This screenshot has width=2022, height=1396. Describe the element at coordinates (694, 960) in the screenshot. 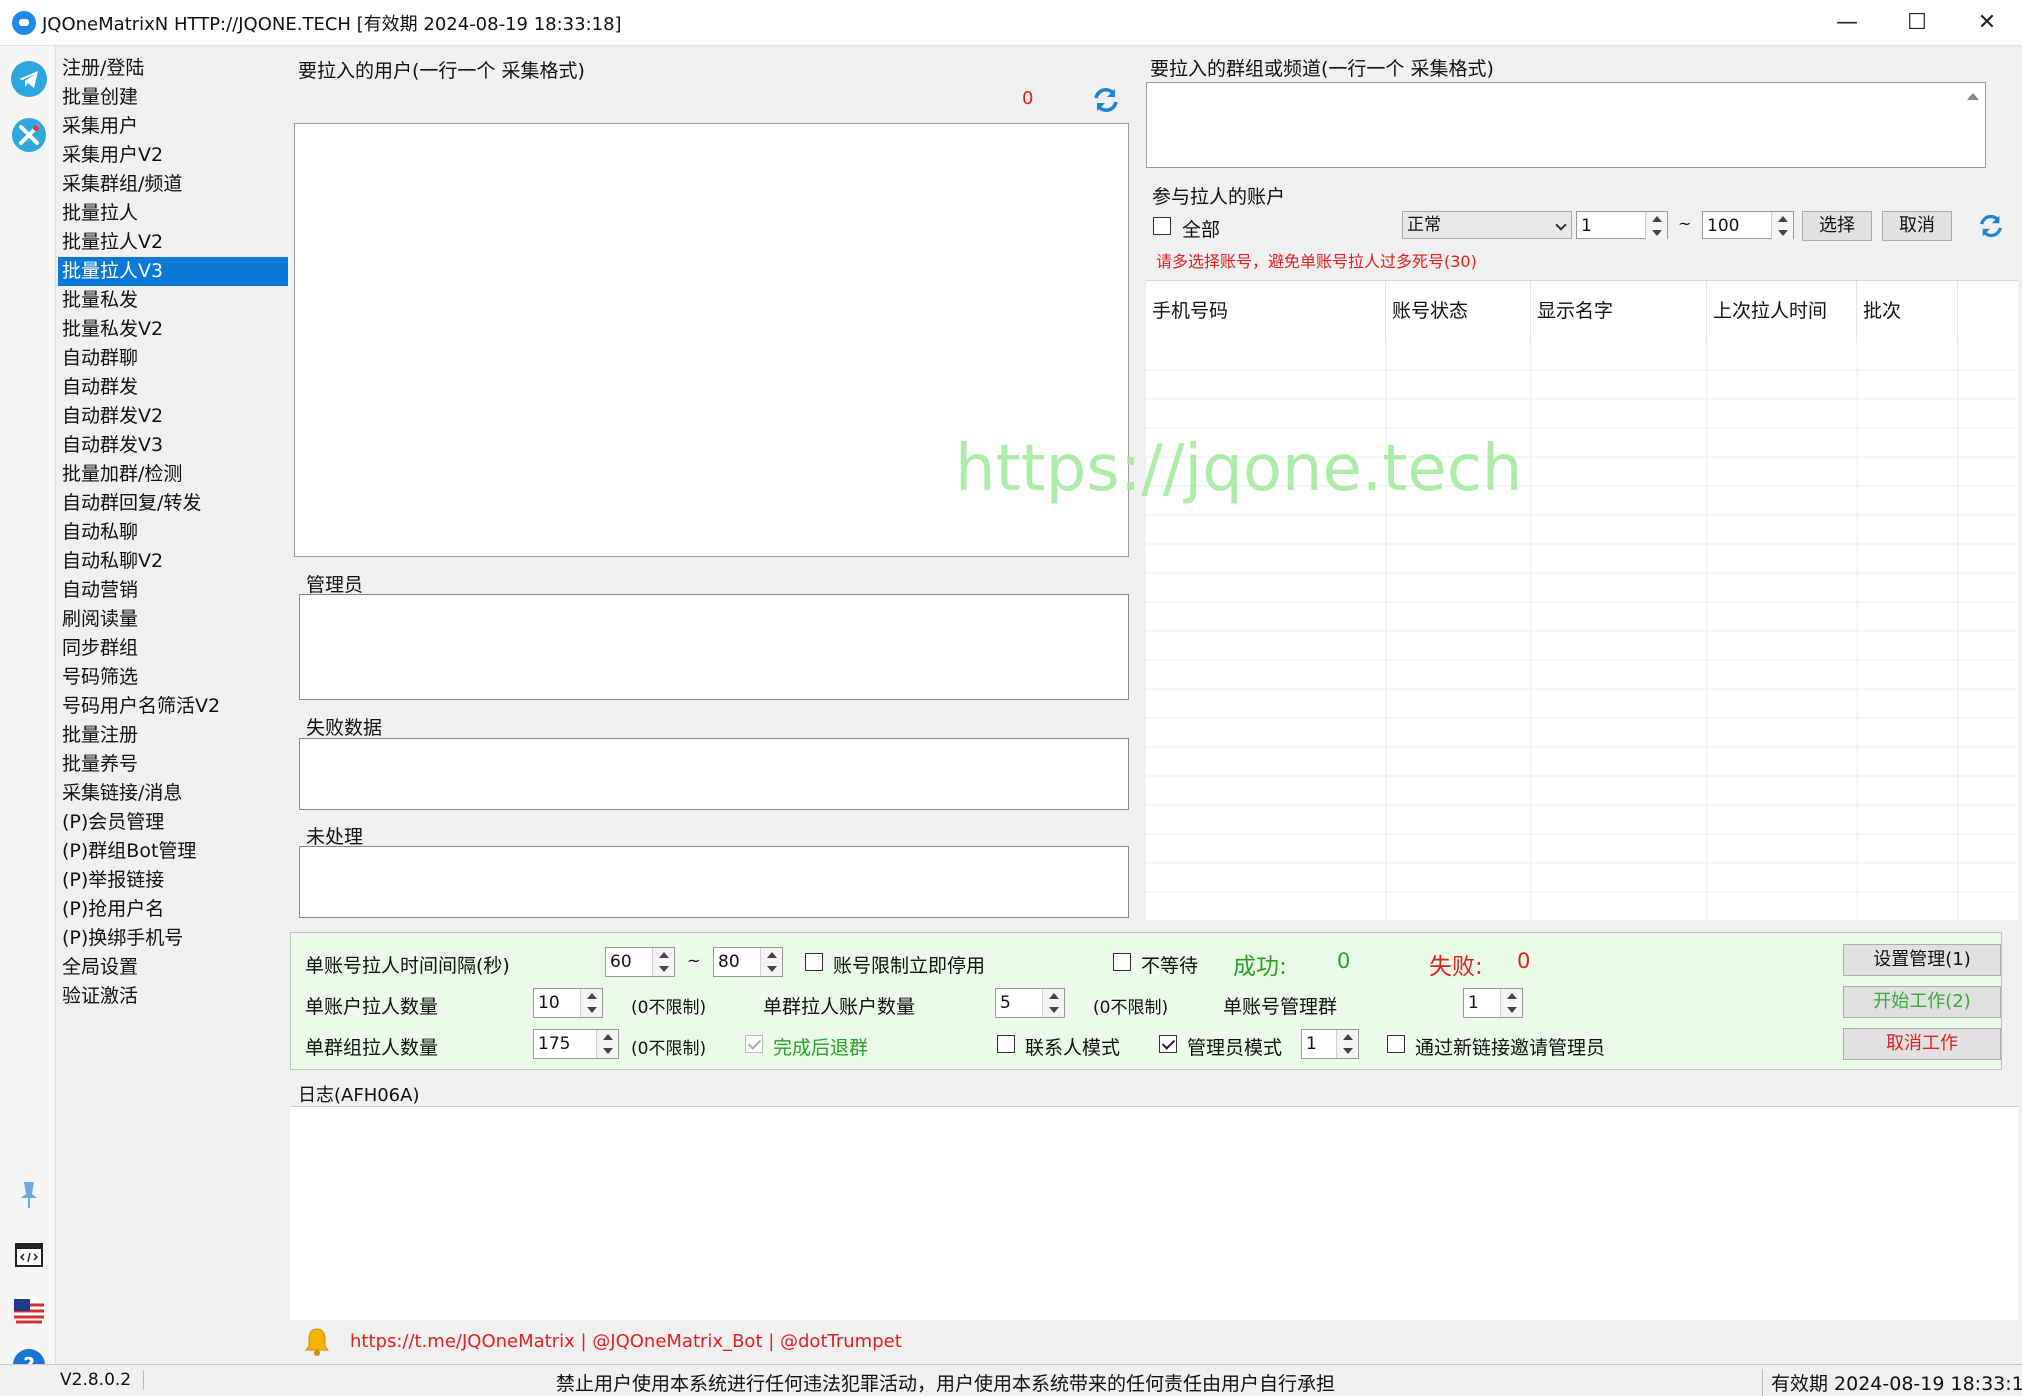

I see `interval-tilde: ~` at that location.